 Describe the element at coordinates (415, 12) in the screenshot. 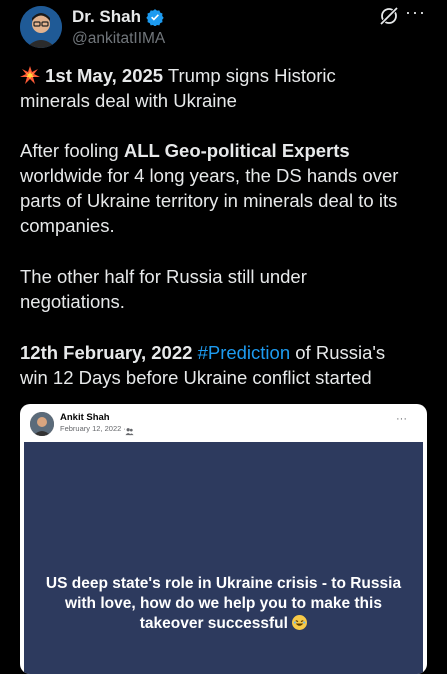

I see `more-horizontal-icon: ···` at that location.